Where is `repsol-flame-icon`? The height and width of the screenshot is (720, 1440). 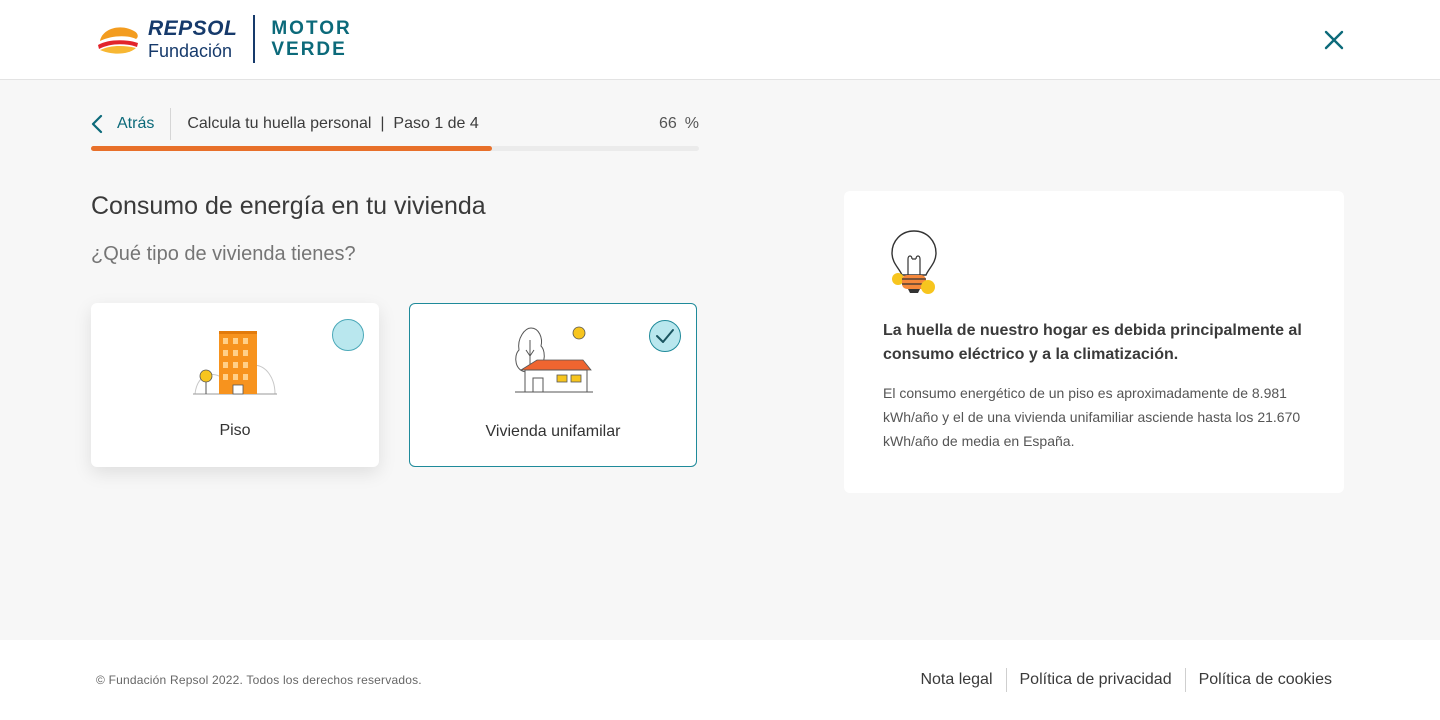
repsol-flame-icon is located at coordinates (118, 39).